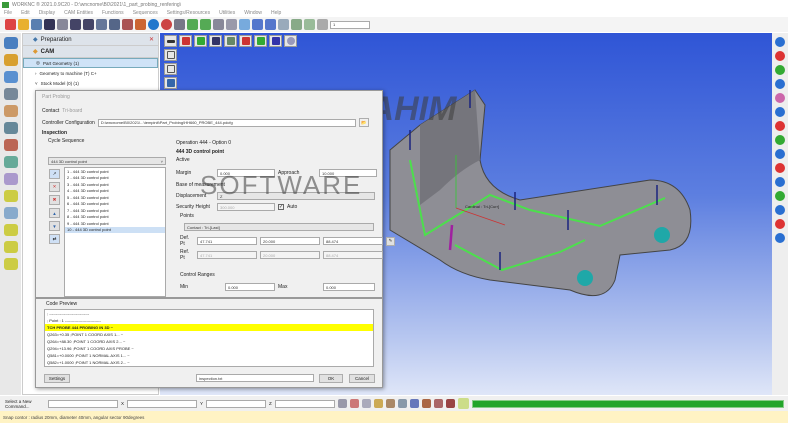 The width and height of the screenshot is (788, 429). What do you see at coordinates (25, 13) in the screenshot?
I see `menu-edit: Edit` at bounding box center [25, 13].